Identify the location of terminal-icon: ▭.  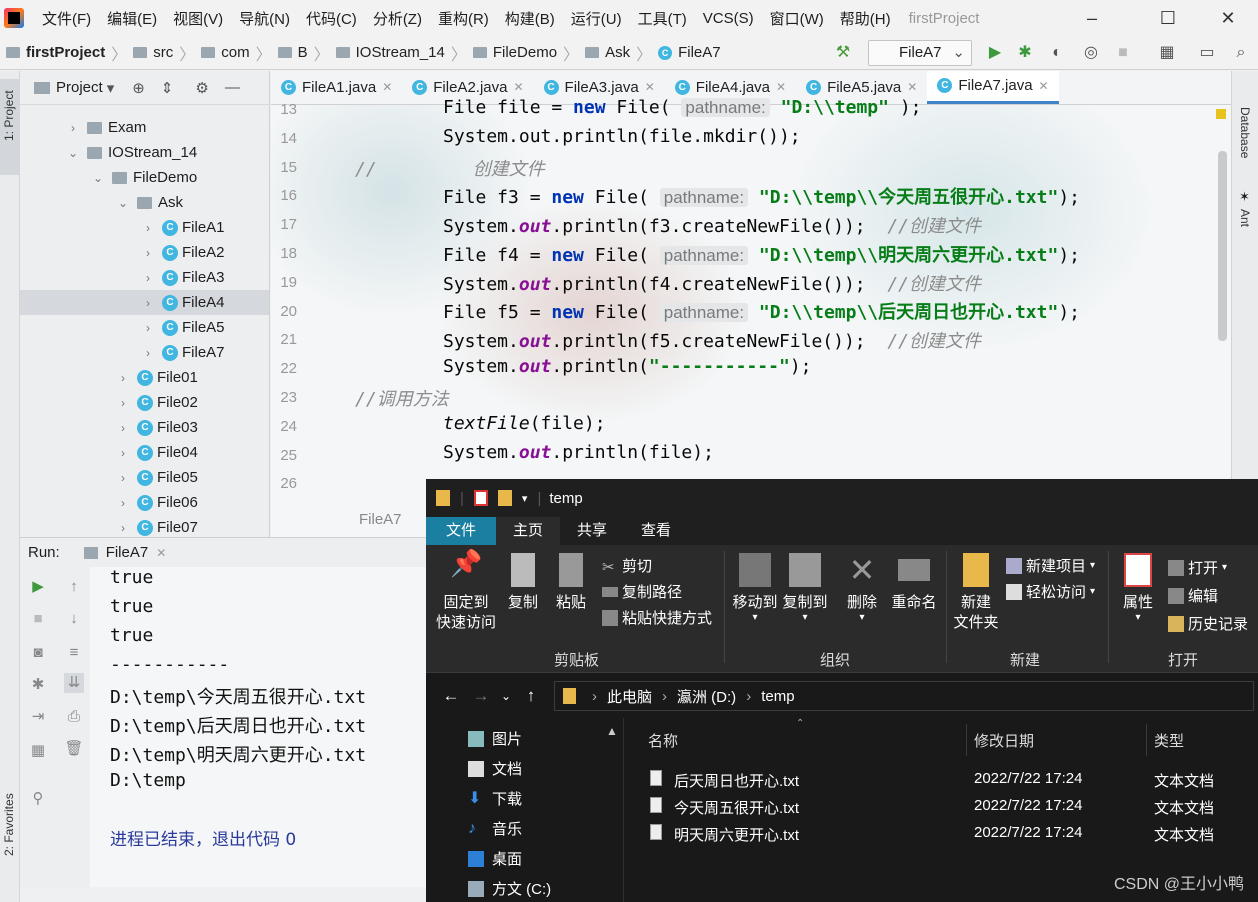
(1207, 53).